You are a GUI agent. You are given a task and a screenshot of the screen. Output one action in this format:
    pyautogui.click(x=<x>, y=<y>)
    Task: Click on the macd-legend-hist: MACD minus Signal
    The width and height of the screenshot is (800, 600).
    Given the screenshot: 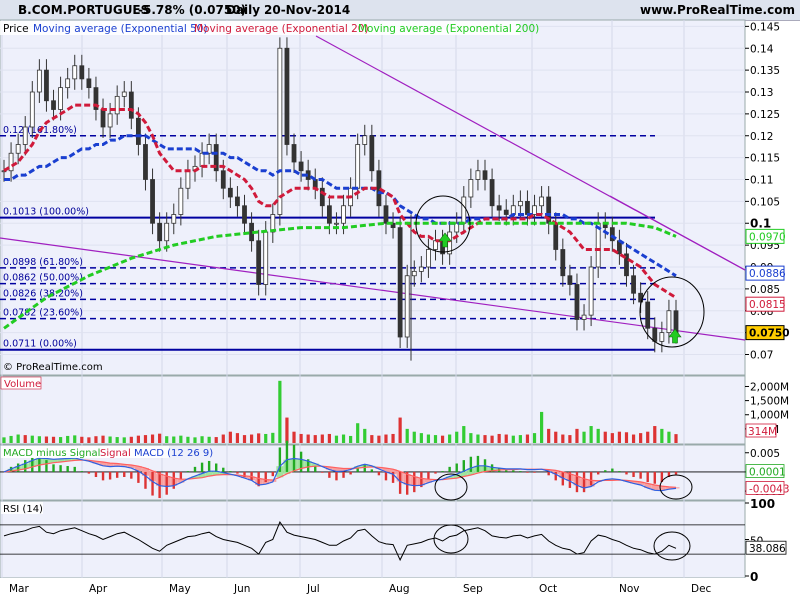 What is the action you would take?
    pyautogui.click(x=51, y=453)
    